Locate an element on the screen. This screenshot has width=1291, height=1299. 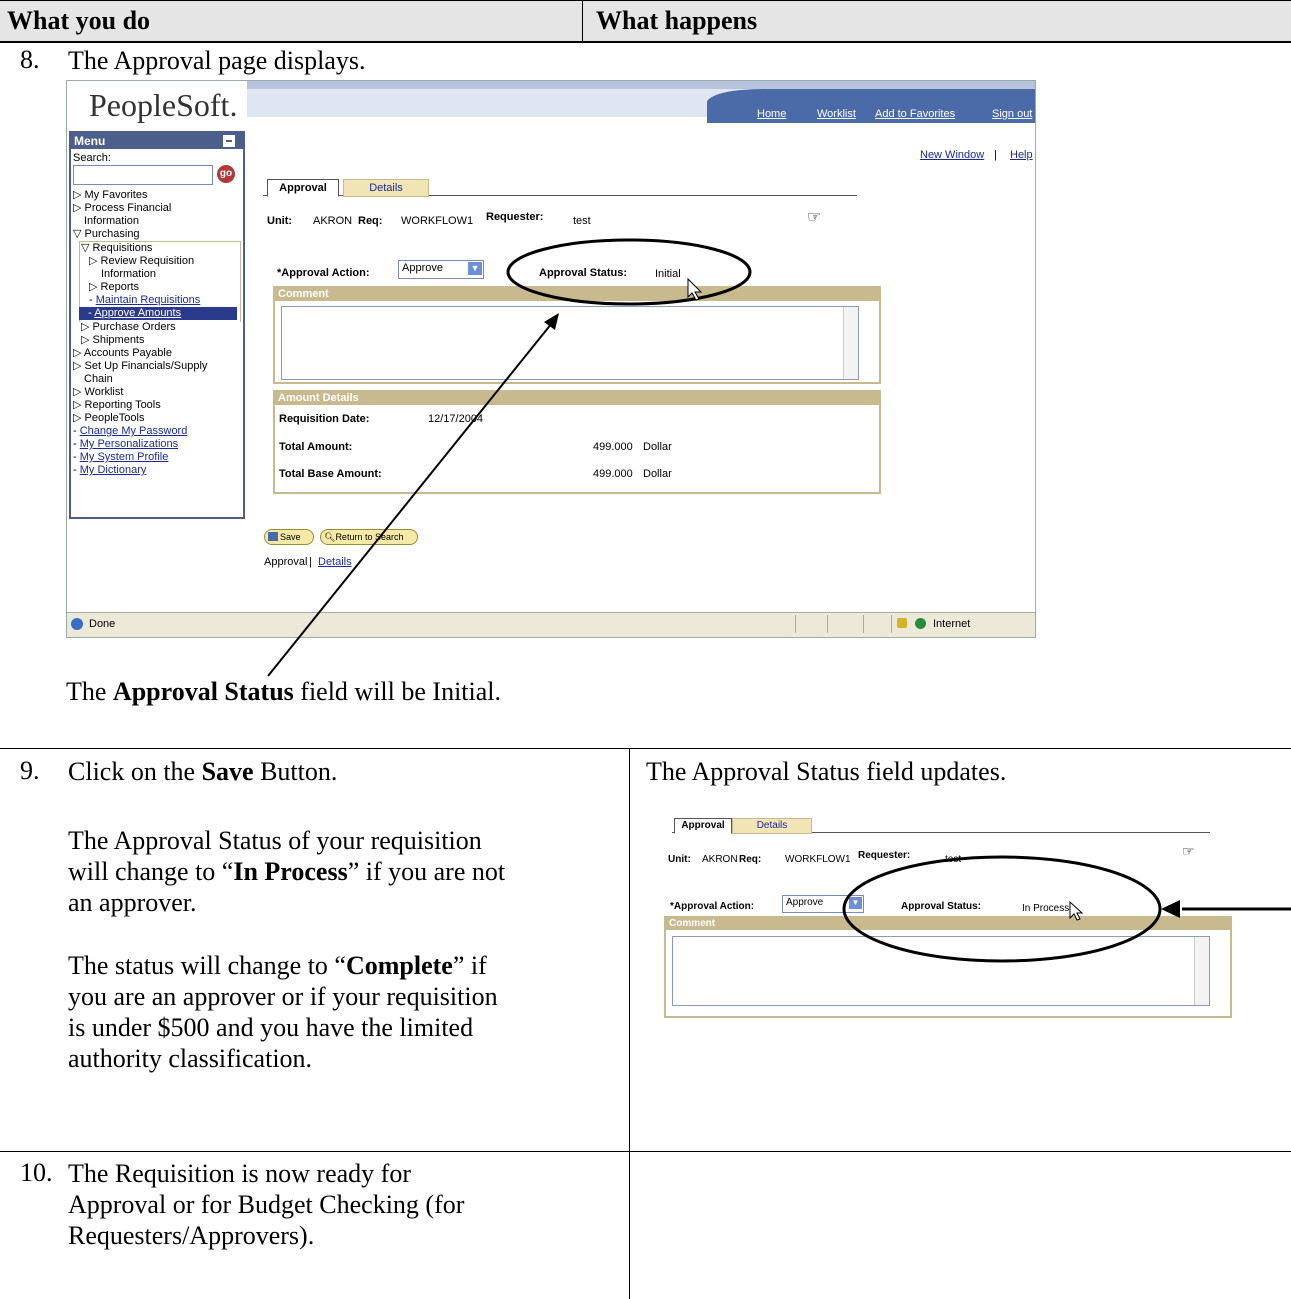
tab-details: Details is located at coordinates (772, 826).